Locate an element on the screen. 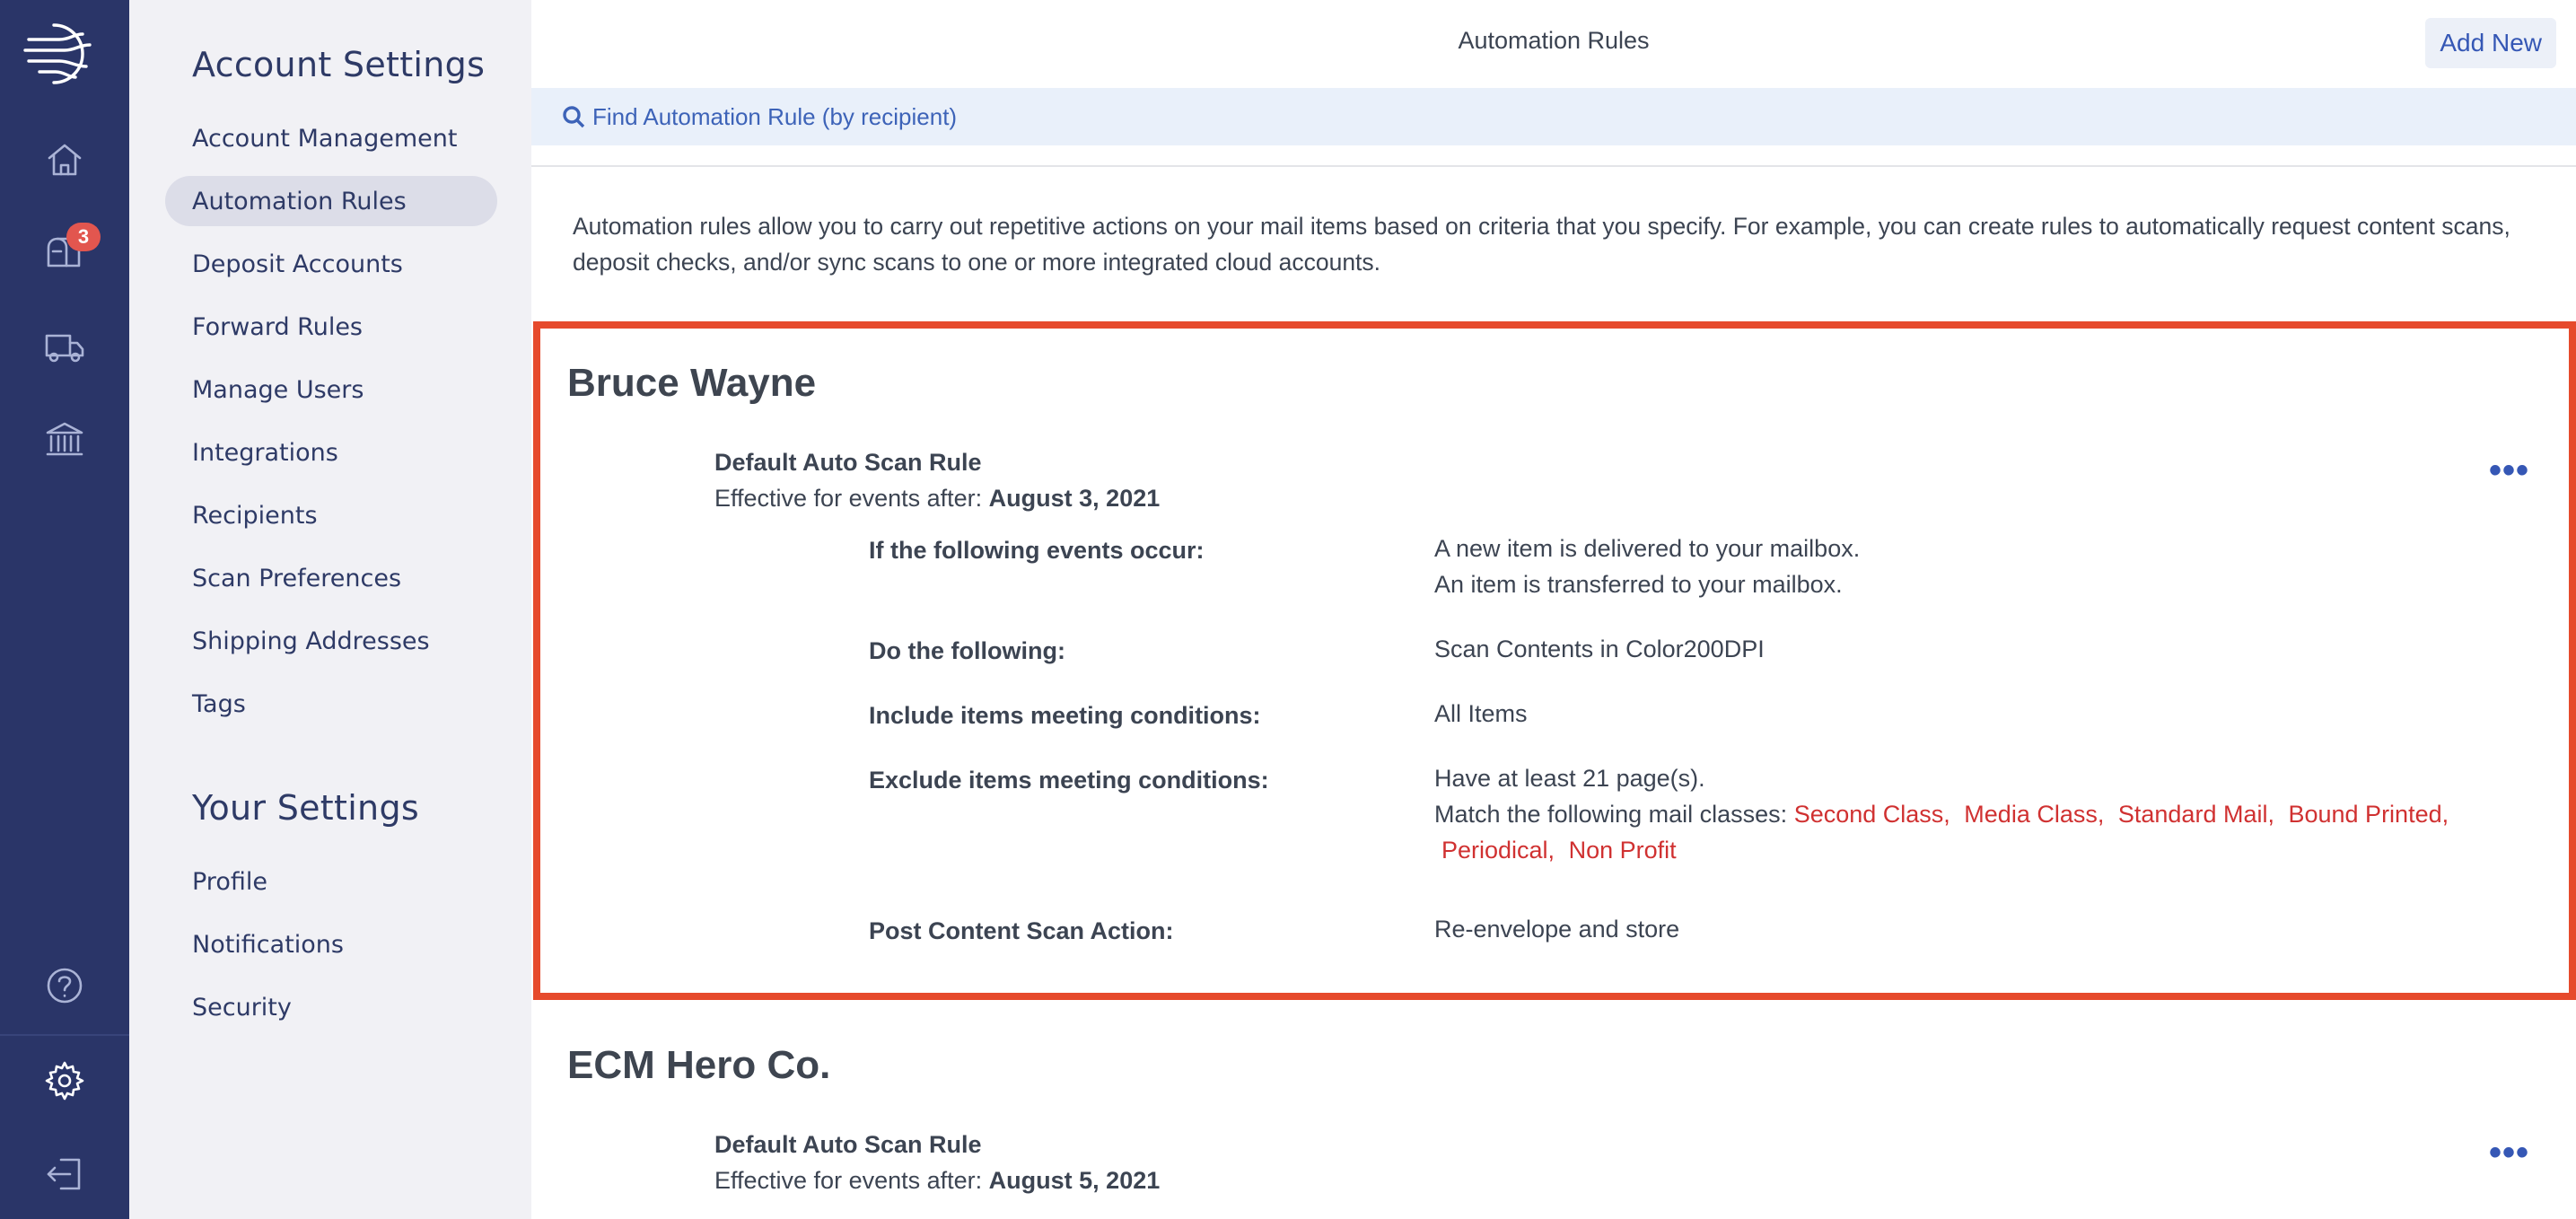 The height and width of the screenshot is (1219, 2576). logout-icon is located at coordinates (64, 1174).